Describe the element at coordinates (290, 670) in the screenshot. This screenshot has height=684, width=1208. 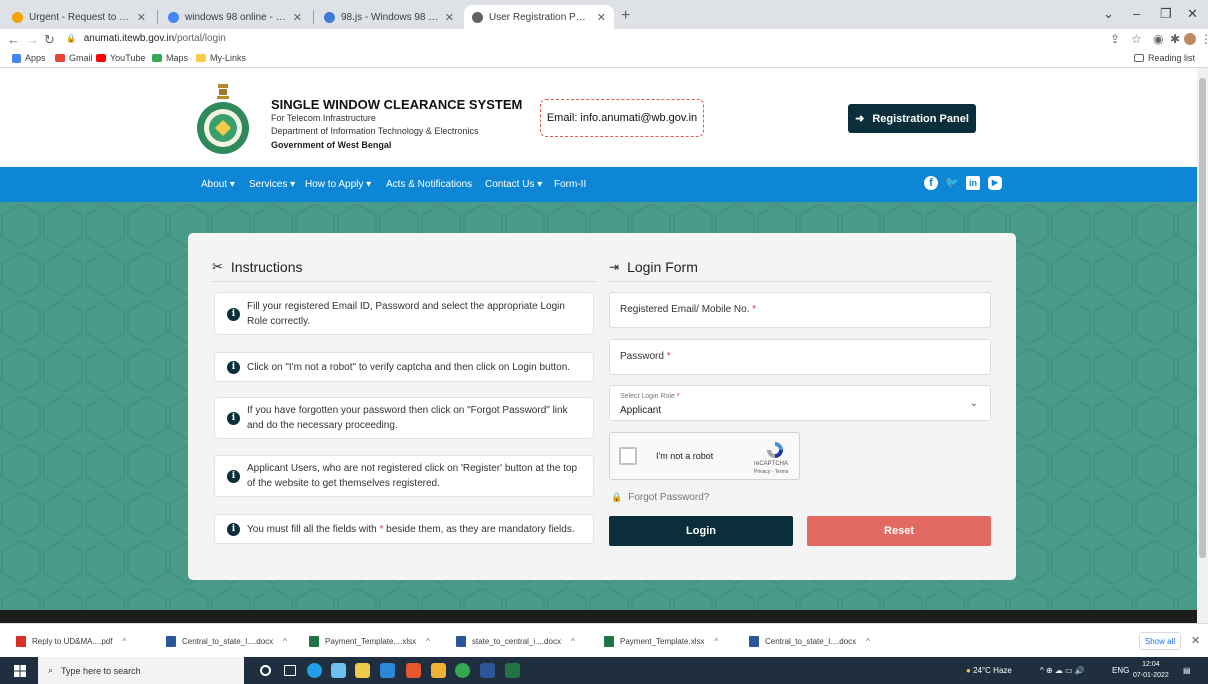
I see `task-view-icon` at that location.